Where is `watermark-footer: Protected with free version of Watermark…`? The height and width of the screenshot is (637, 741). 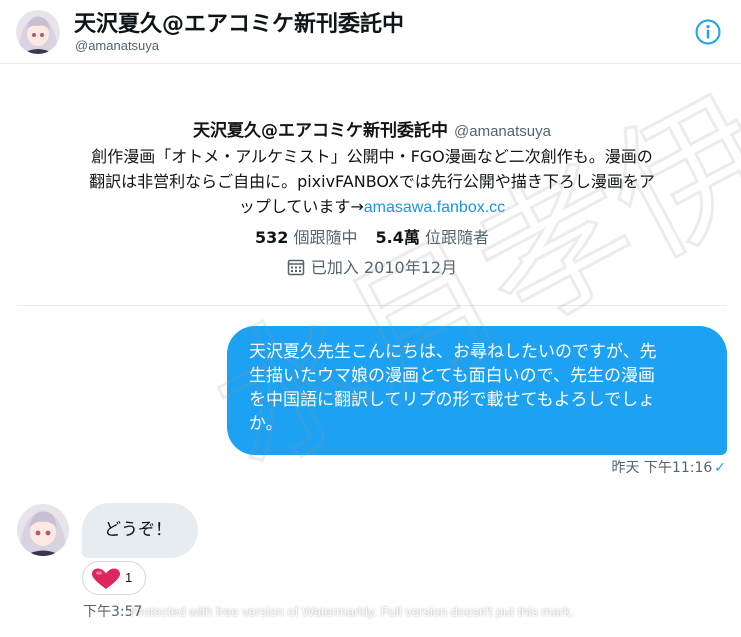 watermark-footer: Protected with free version of Watermark… is located at coordinates (352, 611).